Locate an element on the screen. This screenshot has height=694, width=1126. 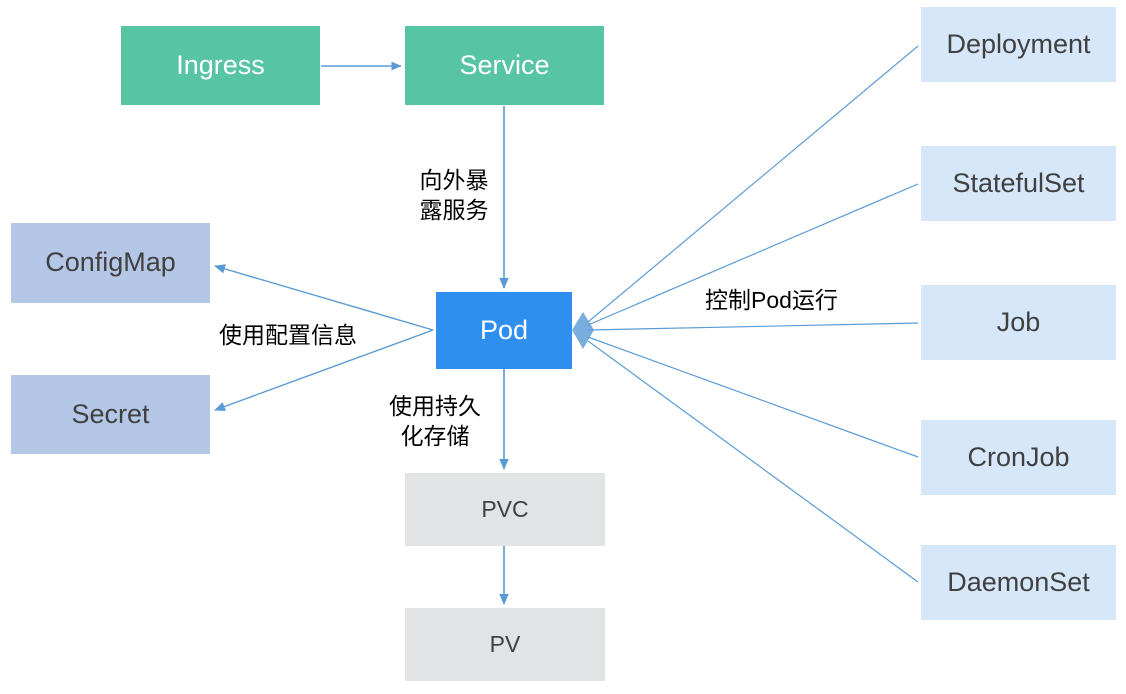
node-pv: PV is located at coordinates (505, 644).